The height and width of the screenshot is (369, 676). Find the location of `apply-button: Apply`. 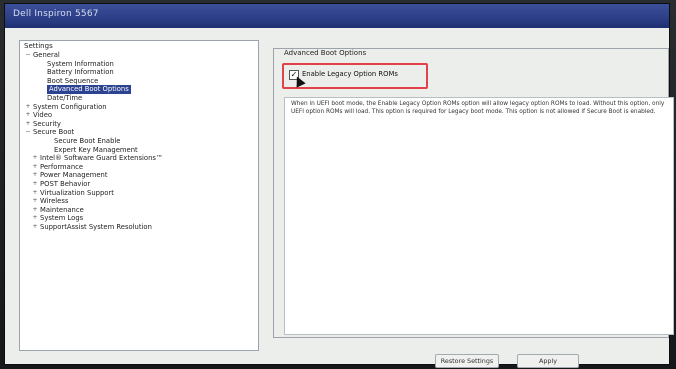

apply-button: Apply is located at coordinates (548, 361).